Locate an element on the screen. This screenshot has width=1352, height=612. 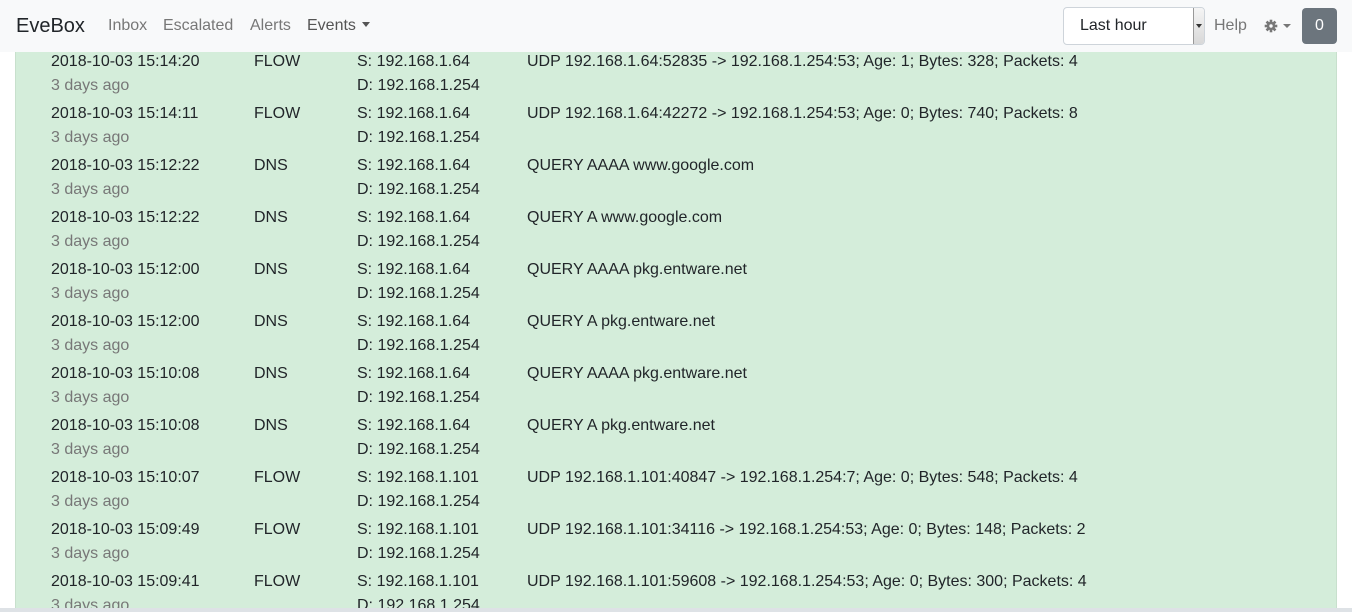
select-arrow-icon is located at coordinates (1198, 26).